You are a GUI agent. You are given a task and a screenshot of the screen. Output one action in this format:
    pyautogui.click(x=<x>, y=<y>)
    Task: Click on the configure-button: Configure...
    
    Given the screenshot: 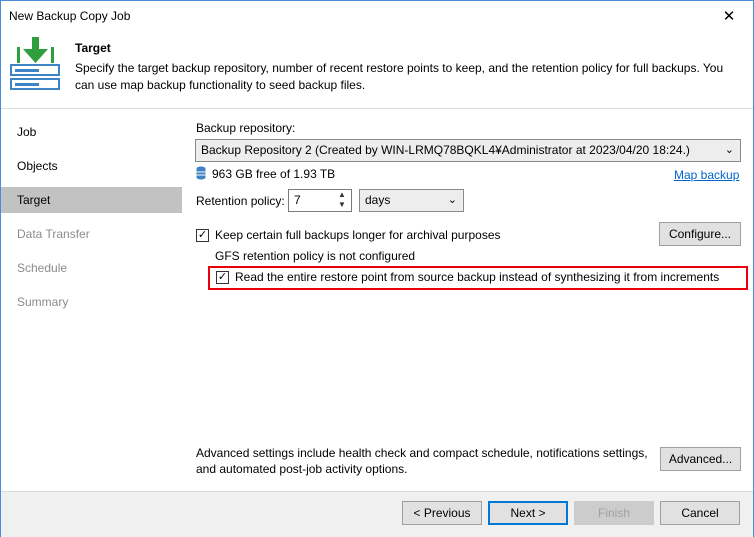 What is the action you would take?
    pyautogui.click(x=700, y=234)
    